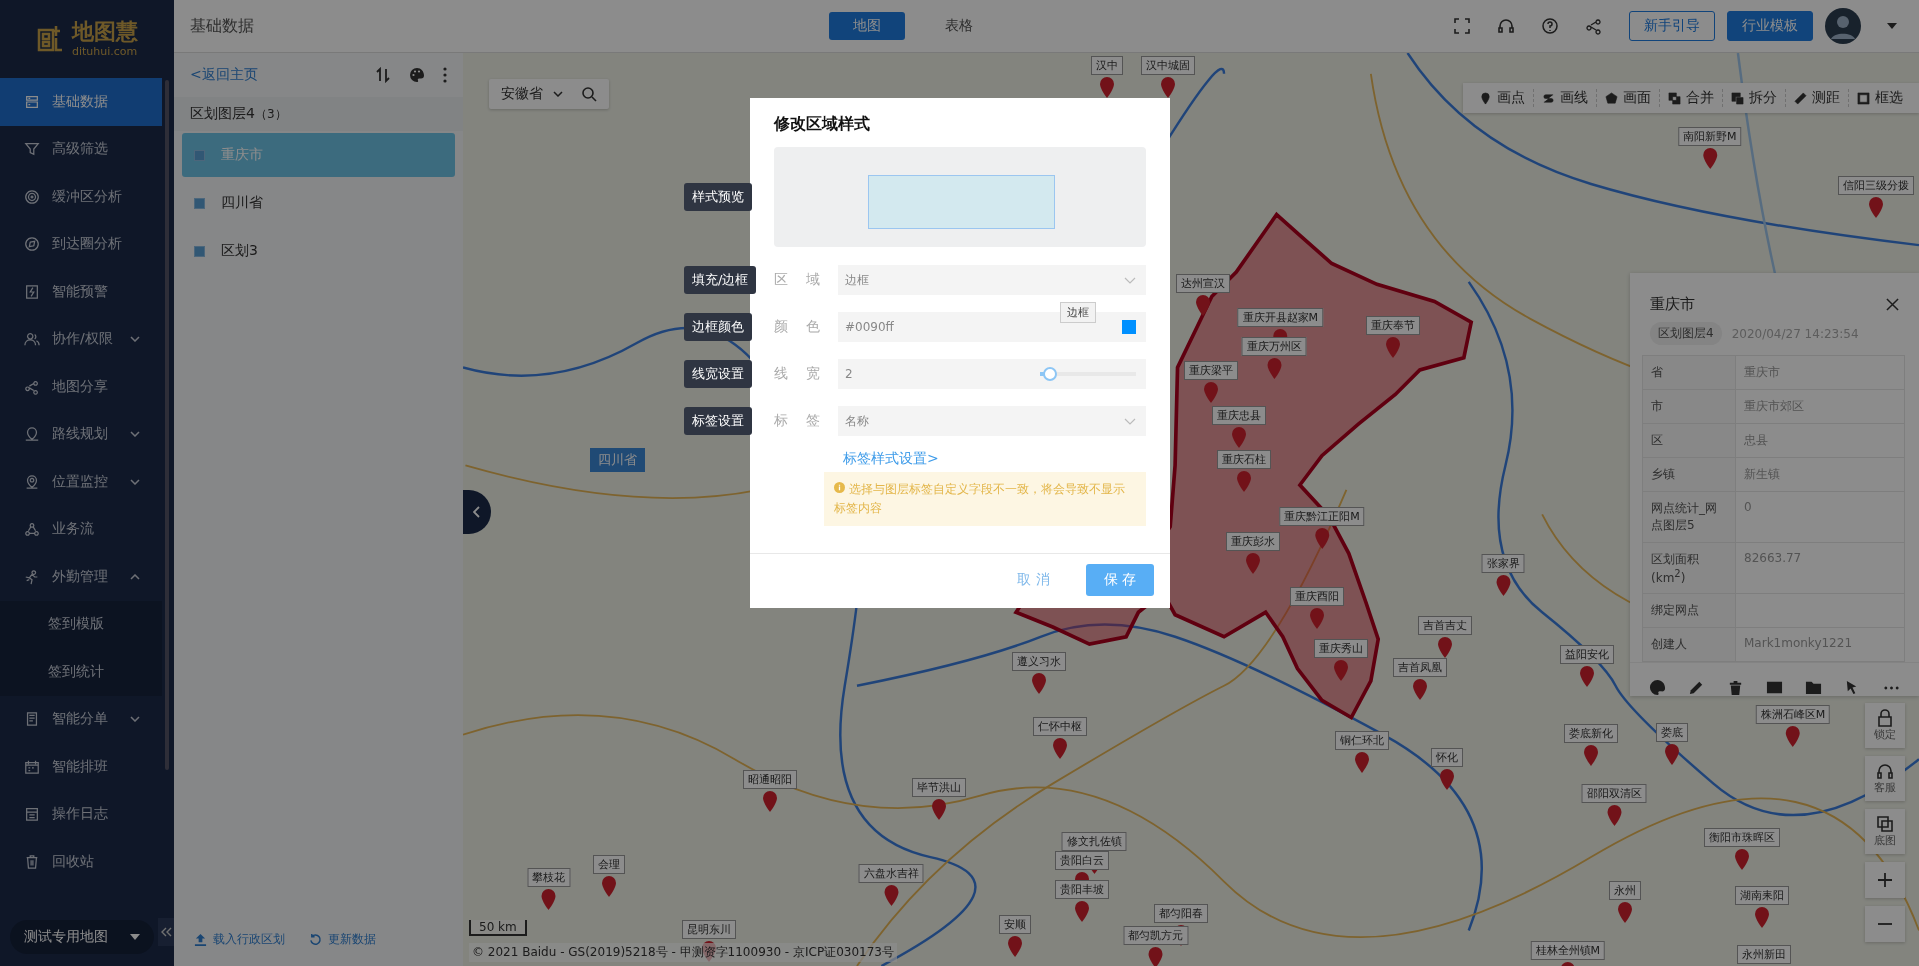 This screenshot has width=1919, height=966. What do you see at coordinates (1317, 597) in the screenshot?
I see `marker-label: 重庆酉阳` at bounding box center [1317, 597].